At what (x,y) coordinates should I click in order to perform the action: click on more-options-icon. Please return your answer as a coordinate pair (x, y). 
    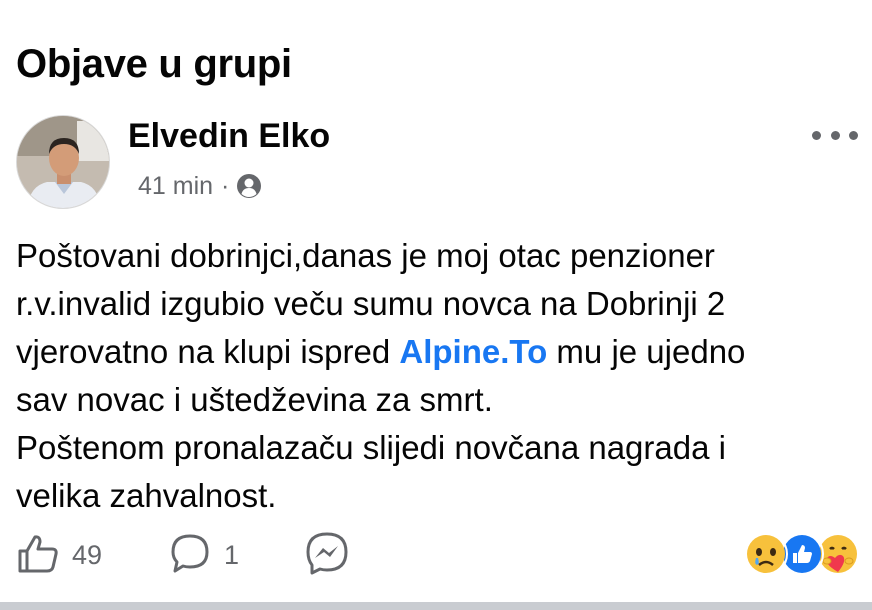
    Looking at the image, I should click on (835, 135).